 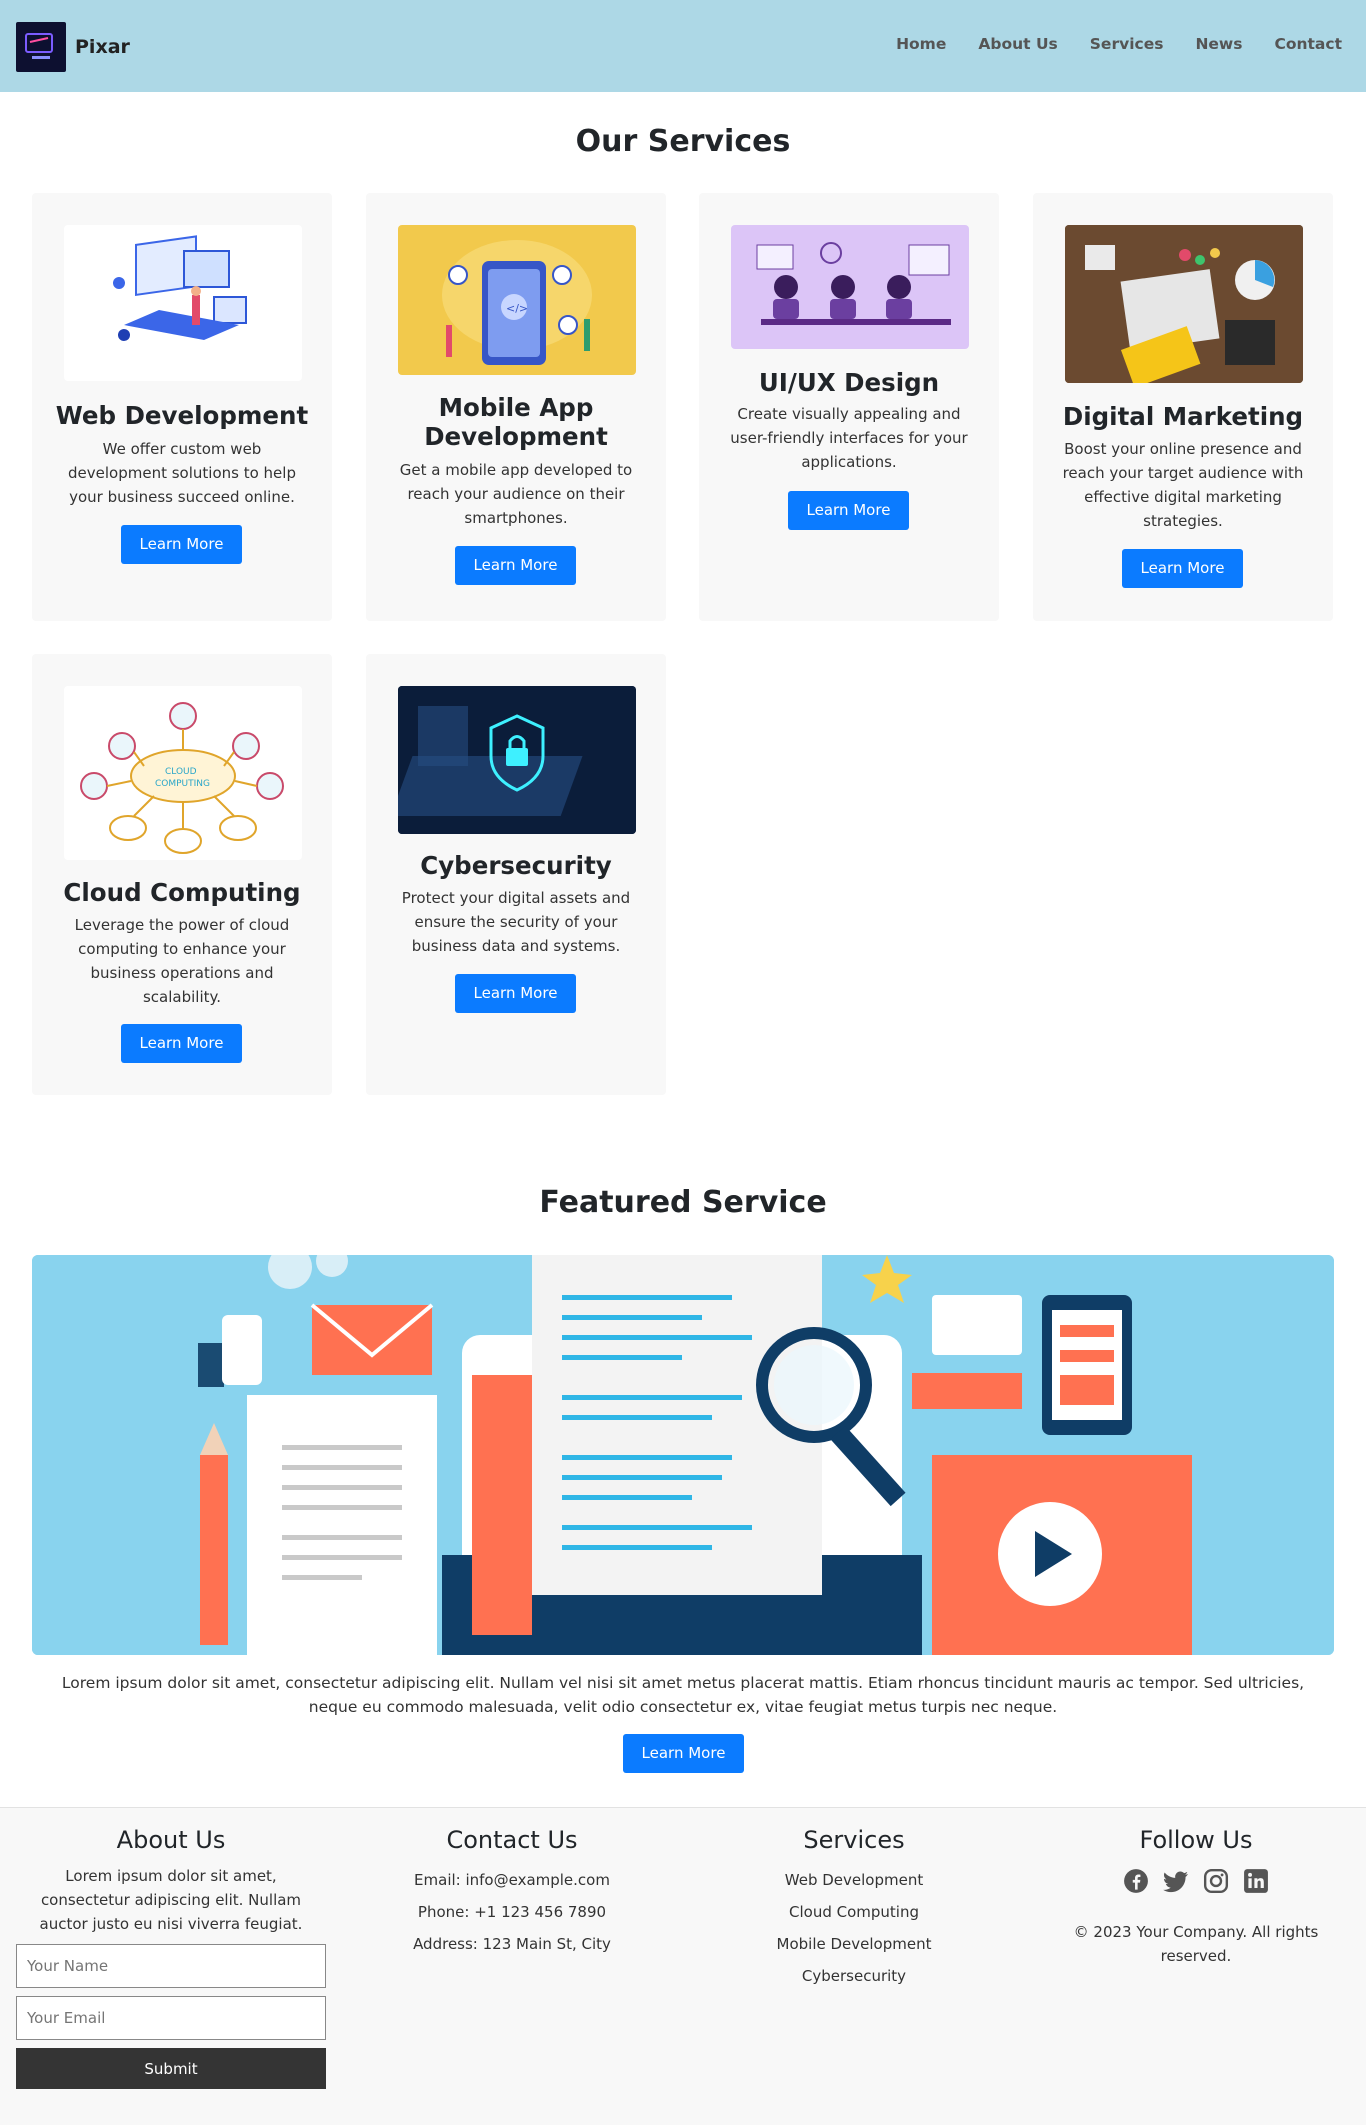 I want to click on facebook-icon, so click(x=1136, y=1881).